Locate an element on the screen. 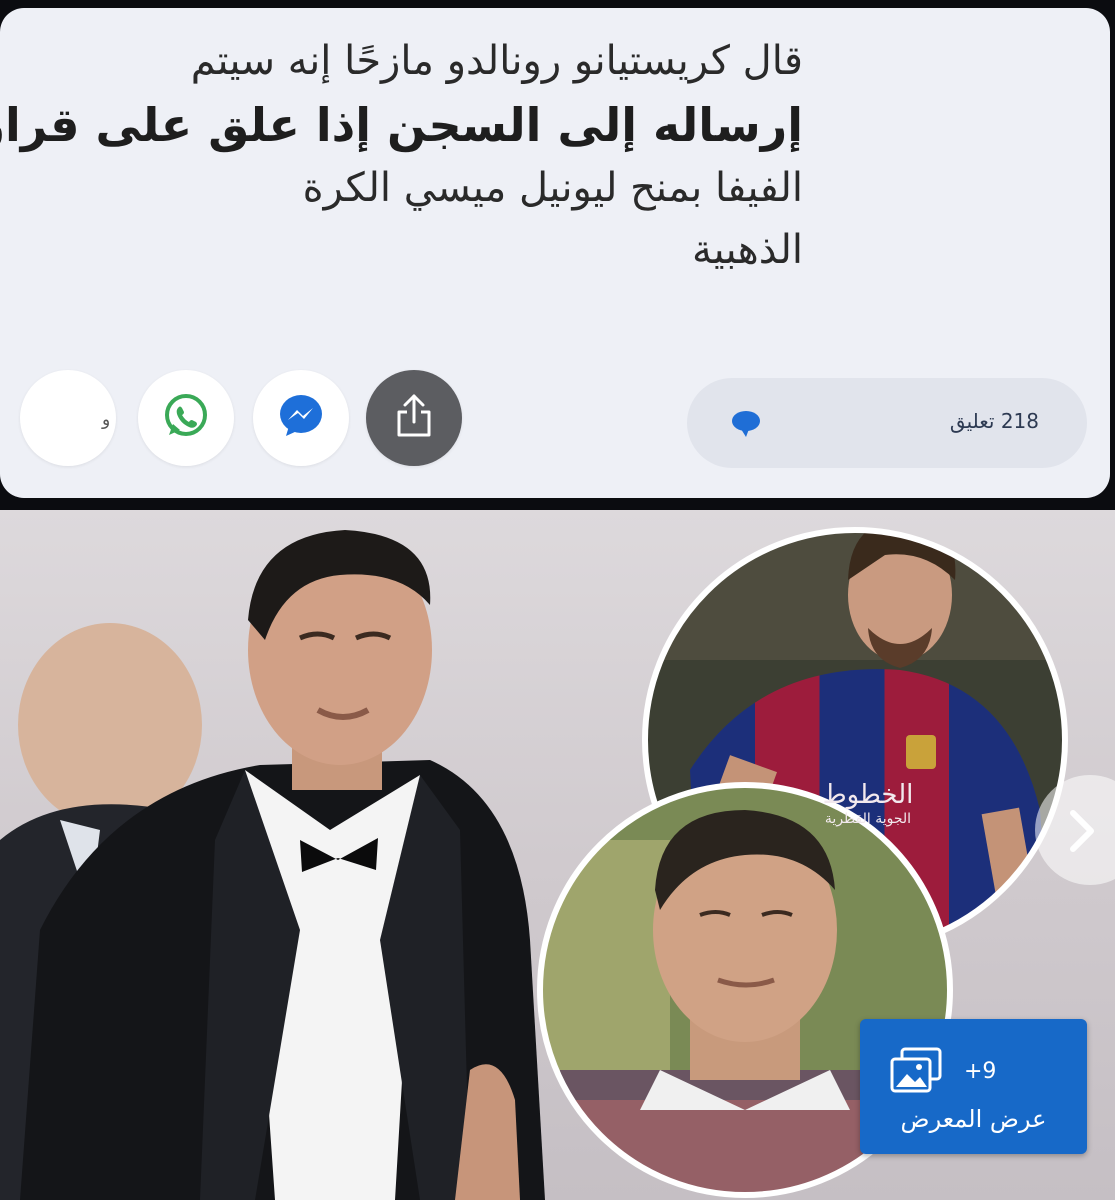  headline-line-4: الذهبية is located at coordinates (747, 250).